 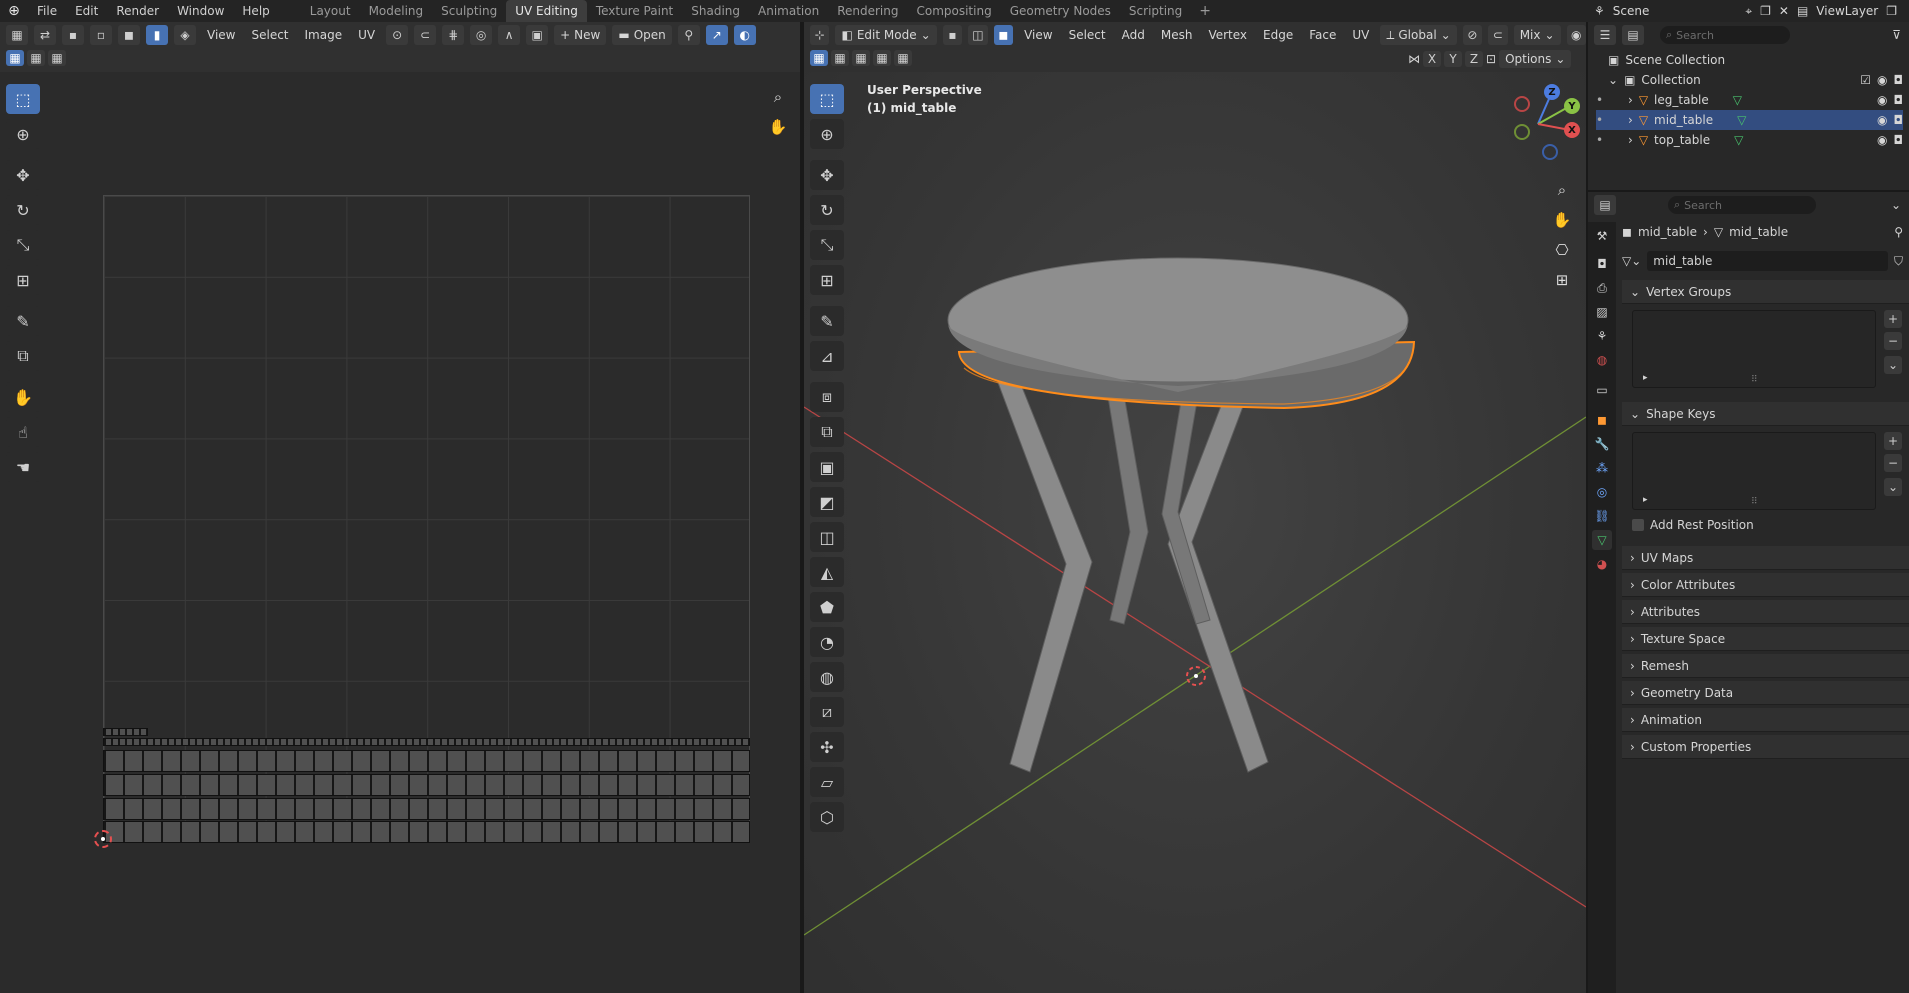 I want to click on proportional-edit-toggle-icon: ◉, so click(x=1576, y=35).